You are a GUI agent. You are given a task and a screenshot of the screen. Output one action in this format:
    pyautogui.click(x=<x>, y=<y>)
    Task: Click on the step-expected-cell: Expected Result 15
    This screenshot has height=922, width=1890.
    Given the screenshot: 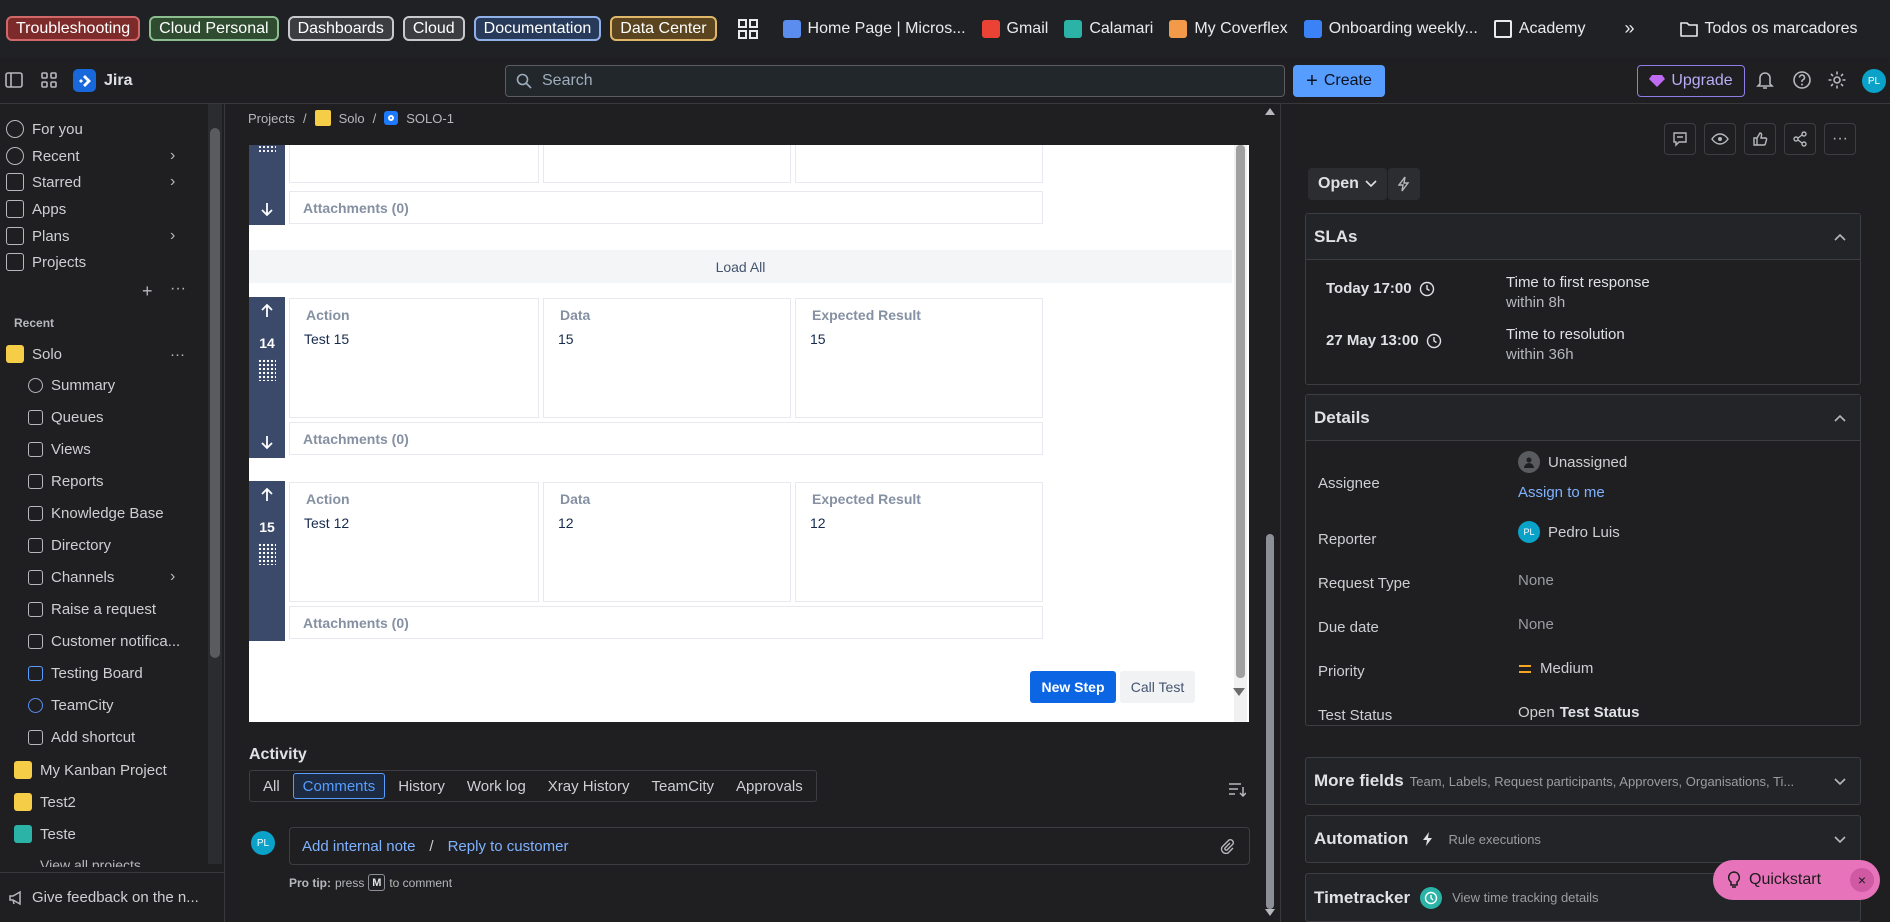 What is the action you would take?
    pyautogui.click(x=919, y=358)
    